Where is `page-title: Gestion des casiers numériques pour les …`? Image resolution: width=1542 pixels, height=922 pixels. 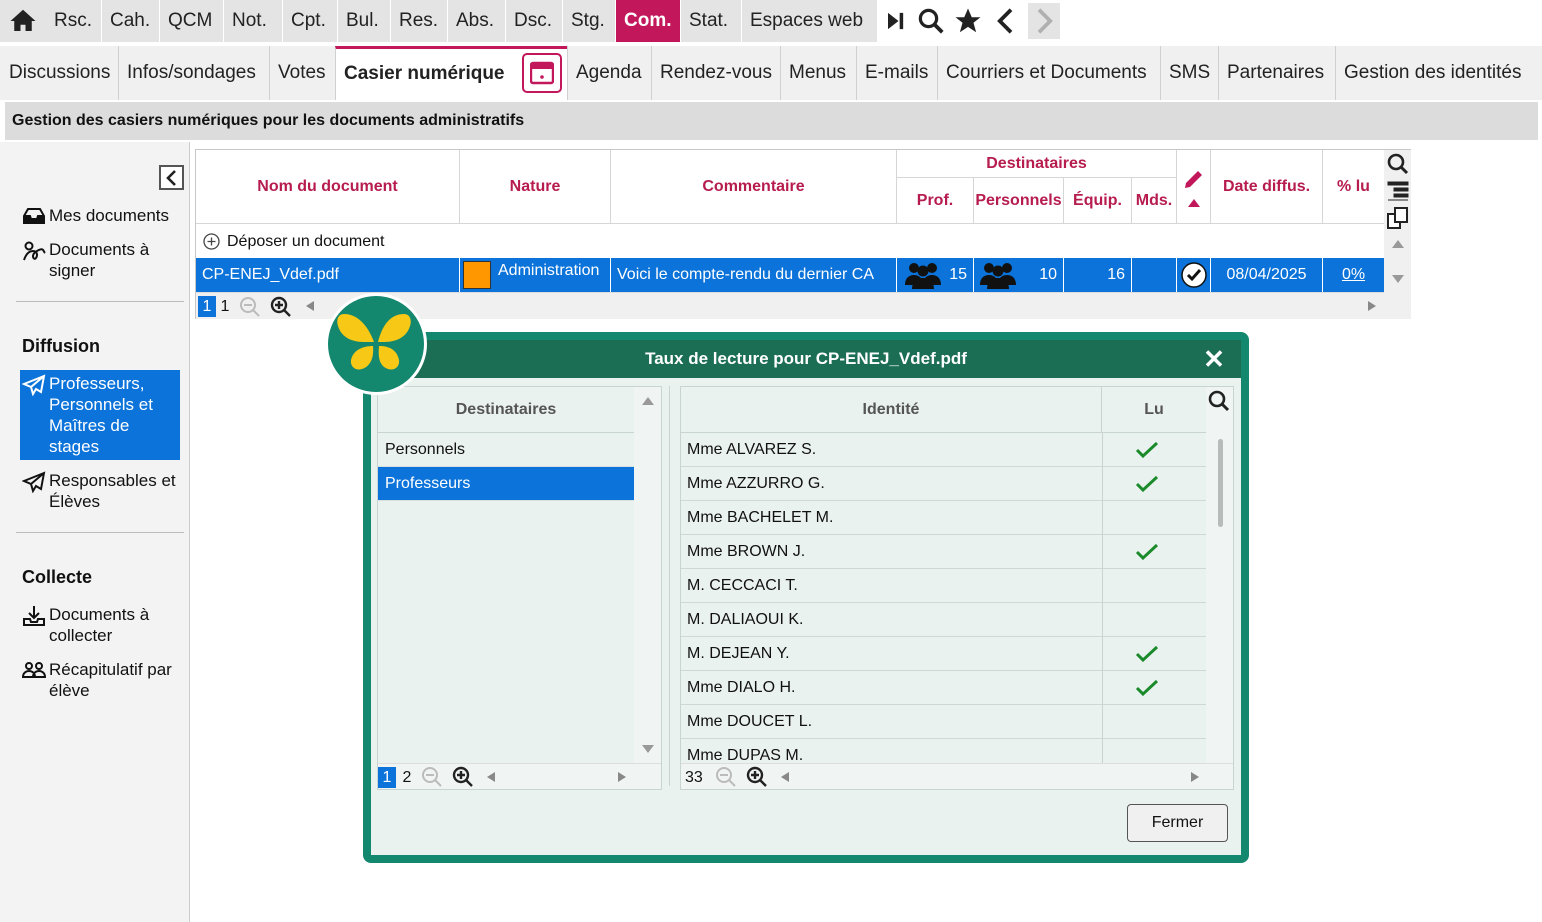
page-title: Gestion des casiers numériques pour les … is located at coordinates (771, 121).